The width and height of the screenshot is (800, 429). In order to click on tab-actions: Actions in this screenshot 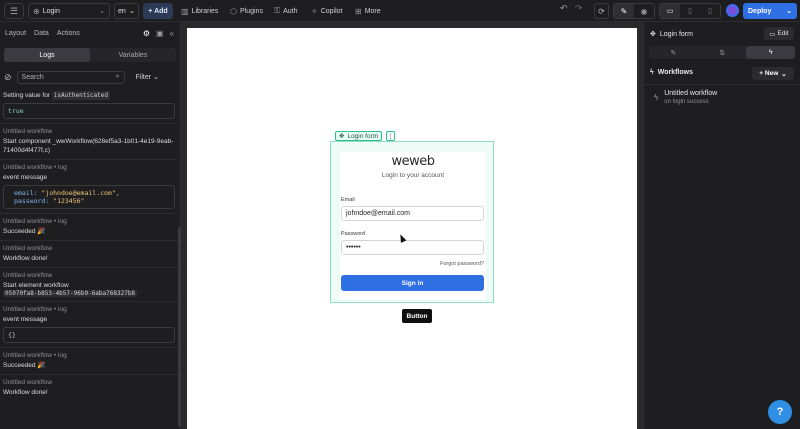, I will do `click(68, 33)`.